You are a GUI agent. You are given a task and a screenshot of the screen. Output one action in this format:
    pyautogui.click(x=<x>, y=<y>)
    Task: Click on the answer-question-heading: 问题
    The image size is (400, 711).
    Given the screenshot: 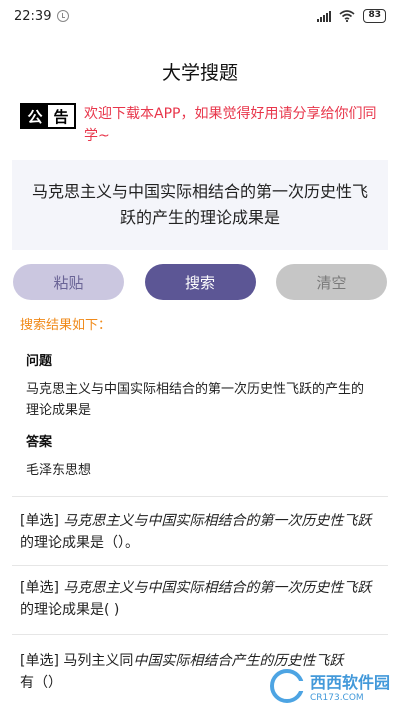 What is the action you would take?
    pyautogui.click(x=39, y=361)
    